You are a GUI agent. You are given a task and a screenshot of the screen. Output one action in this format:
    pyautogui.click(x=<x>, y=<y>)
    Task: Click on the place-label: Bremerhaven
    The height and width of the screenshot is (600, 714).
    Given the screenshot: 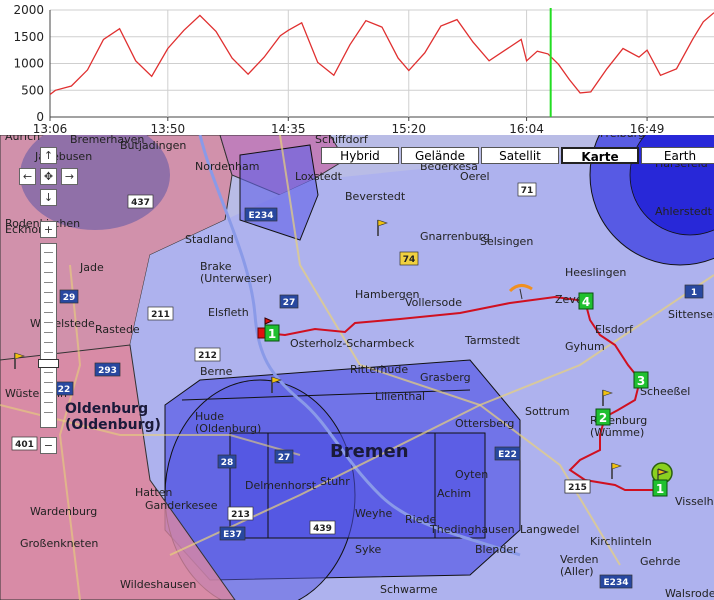 What is the action you would take?
    pyautogui.click(x=107, y=140)
    